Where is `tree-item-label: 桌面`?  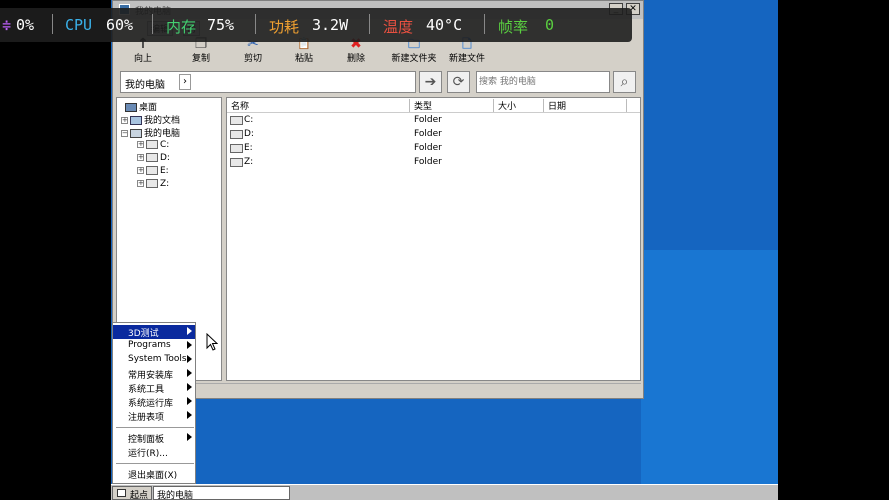 tree-item-label: 桌面 is located at coordinates (148, 108).